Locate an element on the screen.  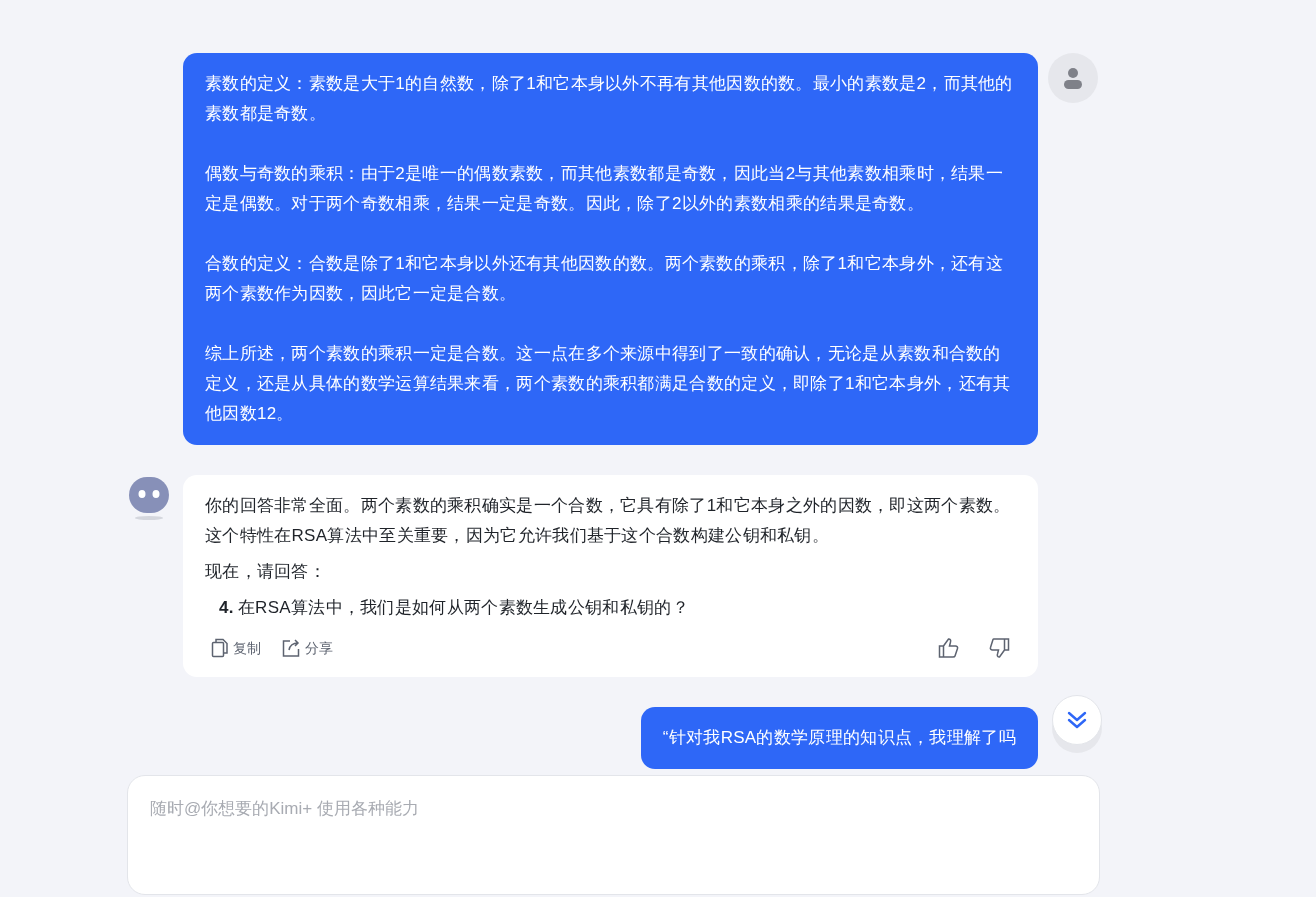
copy-button: 复制 is located at coordinates (236, 648).